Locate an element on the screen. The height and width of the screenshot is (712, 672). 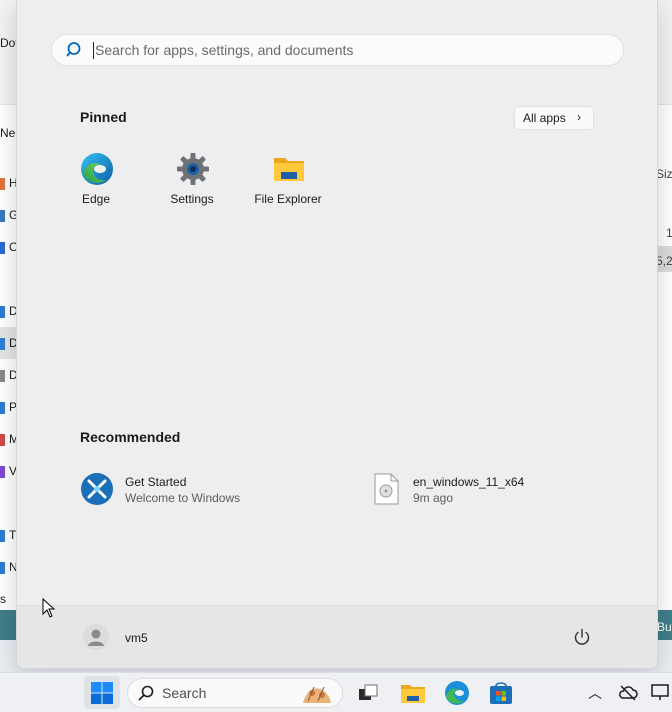
gallery-icon is located at coordinates (2, 216).